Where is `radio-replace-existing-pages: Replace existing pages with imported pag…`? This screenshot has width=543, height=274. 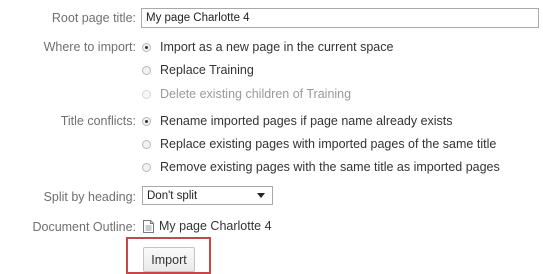 radio-replace-existing-pages: Replace existing pages with imported pag… is located at coordinates (319, 144).